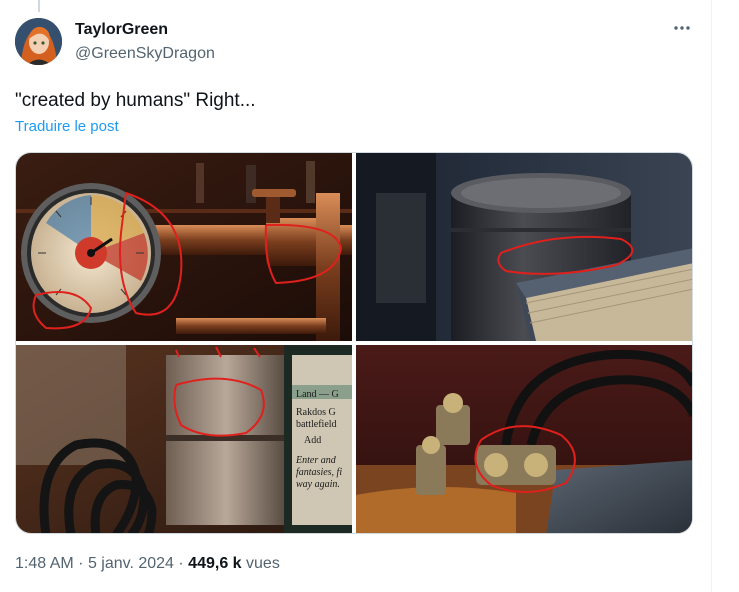 The width and height of the screenshot is (739, 592). I want to click on author-display-name: TaylorGreen, so click(121, 30).